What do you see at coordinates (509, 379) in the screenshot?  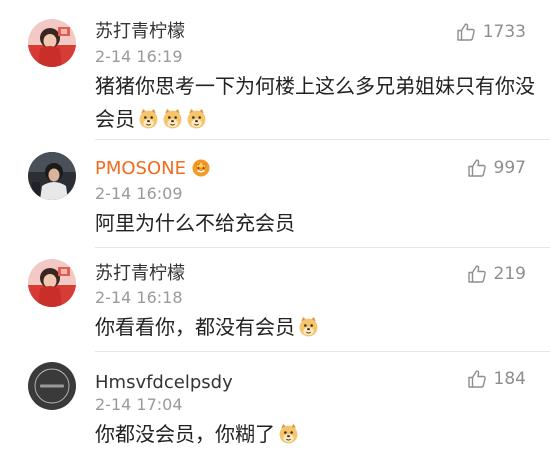 I see `like-count: 184` at bounding box center [509, 379].